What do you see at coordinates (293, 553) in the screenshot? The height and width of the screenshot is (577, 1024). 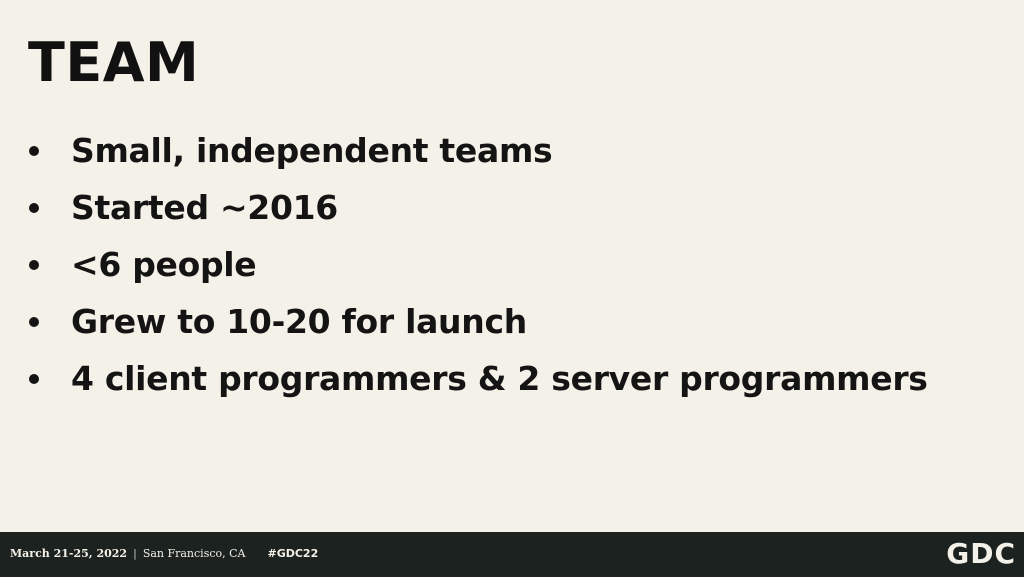 I see `event-hashtag: #GDC22` at bounding box center [293, 553].